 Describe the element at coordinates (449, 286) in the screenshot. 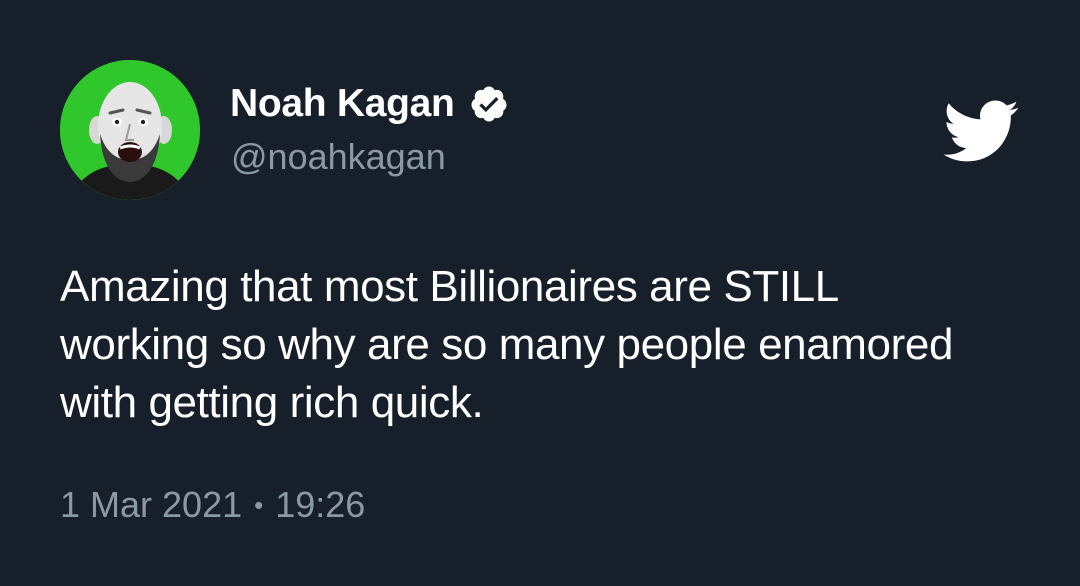

I see `tweet-text-line: Amazing that most Billionaires are STILL` at that location.